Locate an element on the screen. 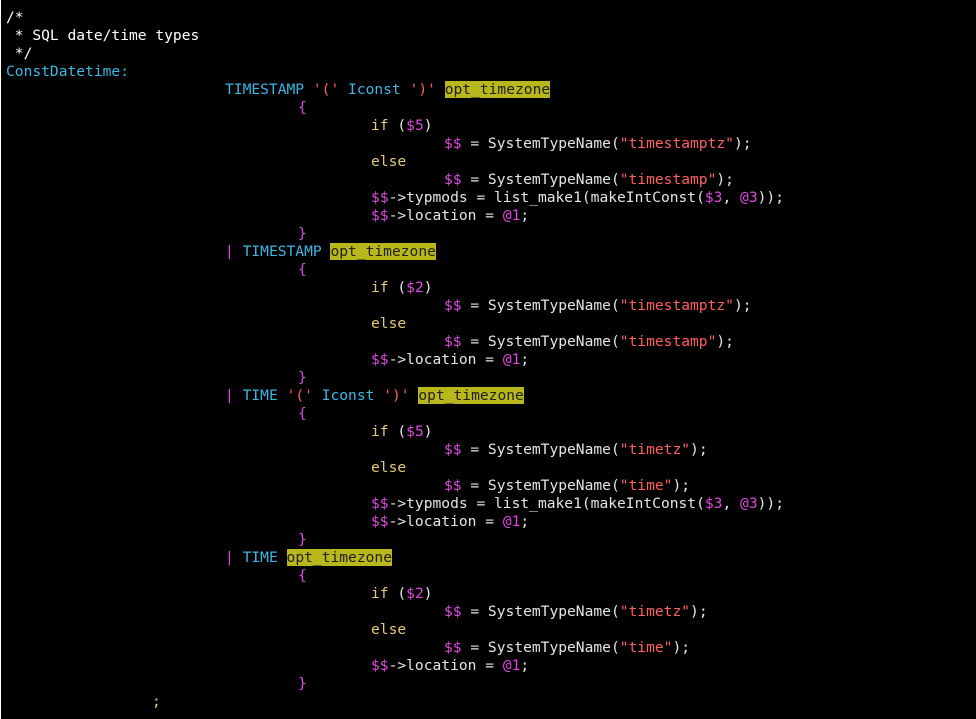 The height and width of the screenshot is (719, 976). code-line: * SQL date/time types is located at coordinates (395, 36).